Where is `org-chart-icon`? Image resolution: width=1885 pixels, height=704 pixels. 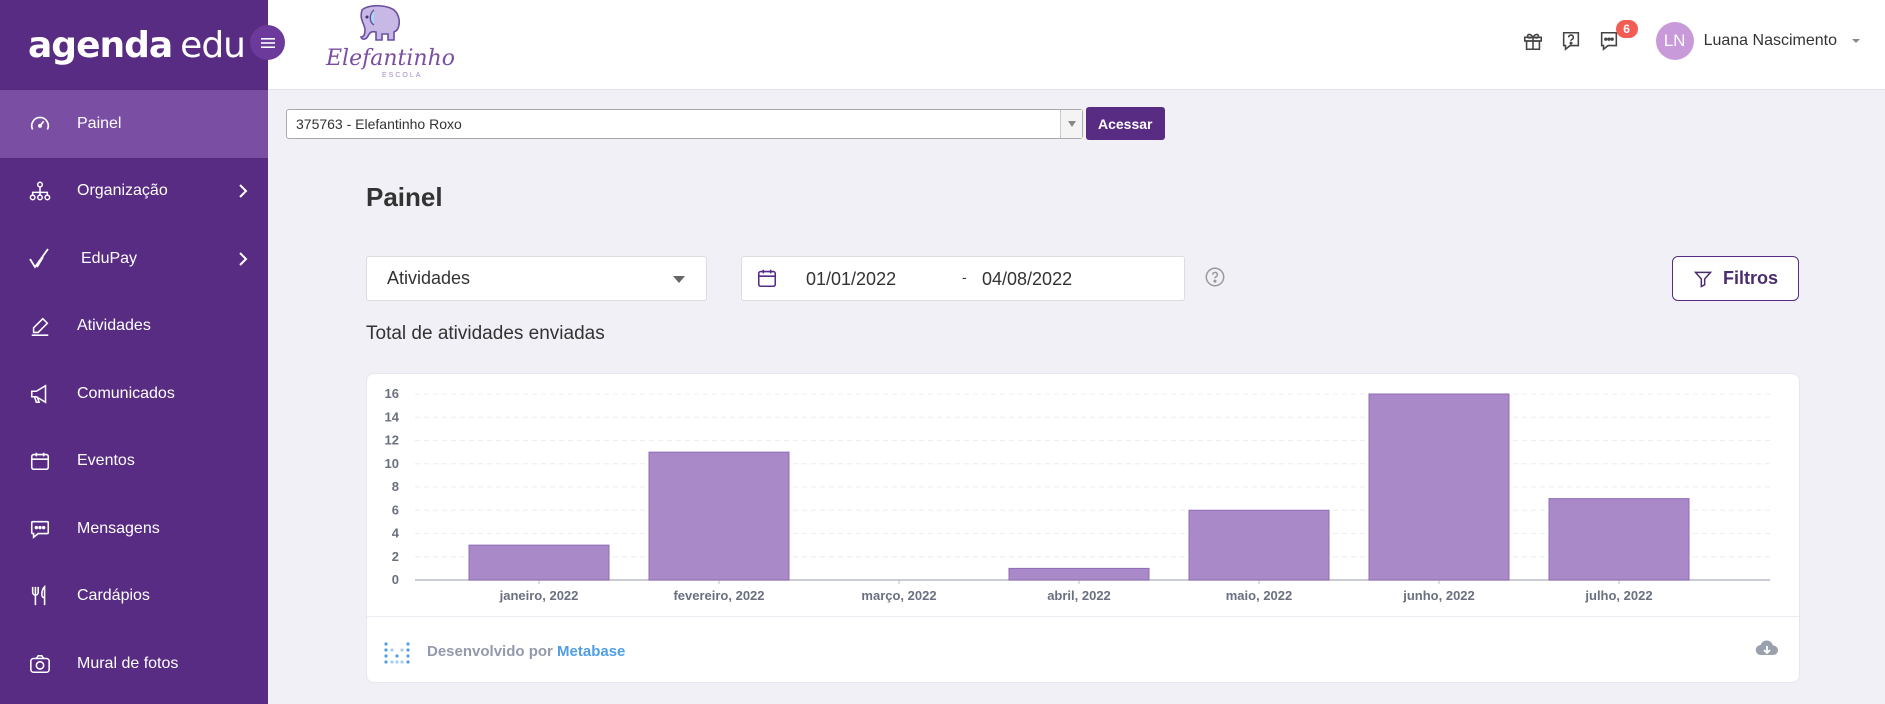
org-chart-icon is located at coordinates (40, 191).